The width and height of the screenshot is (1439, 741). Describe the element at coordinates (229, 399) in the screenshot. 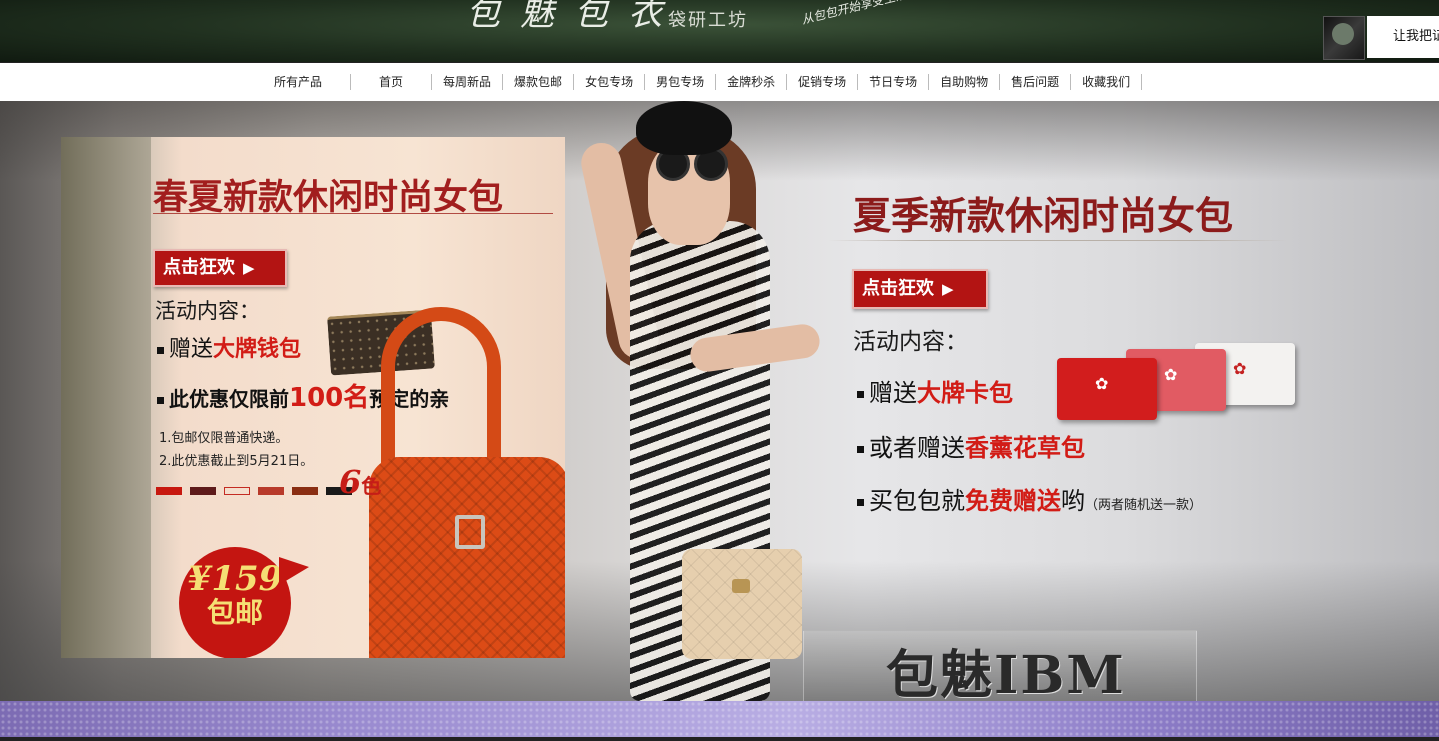

I see `bullet-text: 此优惠仅限前` at that location.